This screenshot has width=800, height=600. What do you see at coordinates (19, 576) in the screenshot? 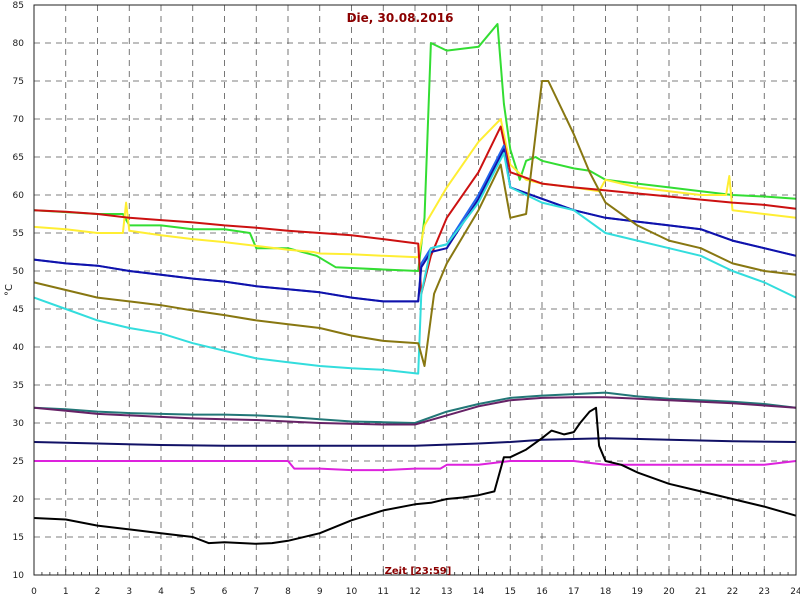
I see `y-tick-label: 10` at bounding box center [19, 576].